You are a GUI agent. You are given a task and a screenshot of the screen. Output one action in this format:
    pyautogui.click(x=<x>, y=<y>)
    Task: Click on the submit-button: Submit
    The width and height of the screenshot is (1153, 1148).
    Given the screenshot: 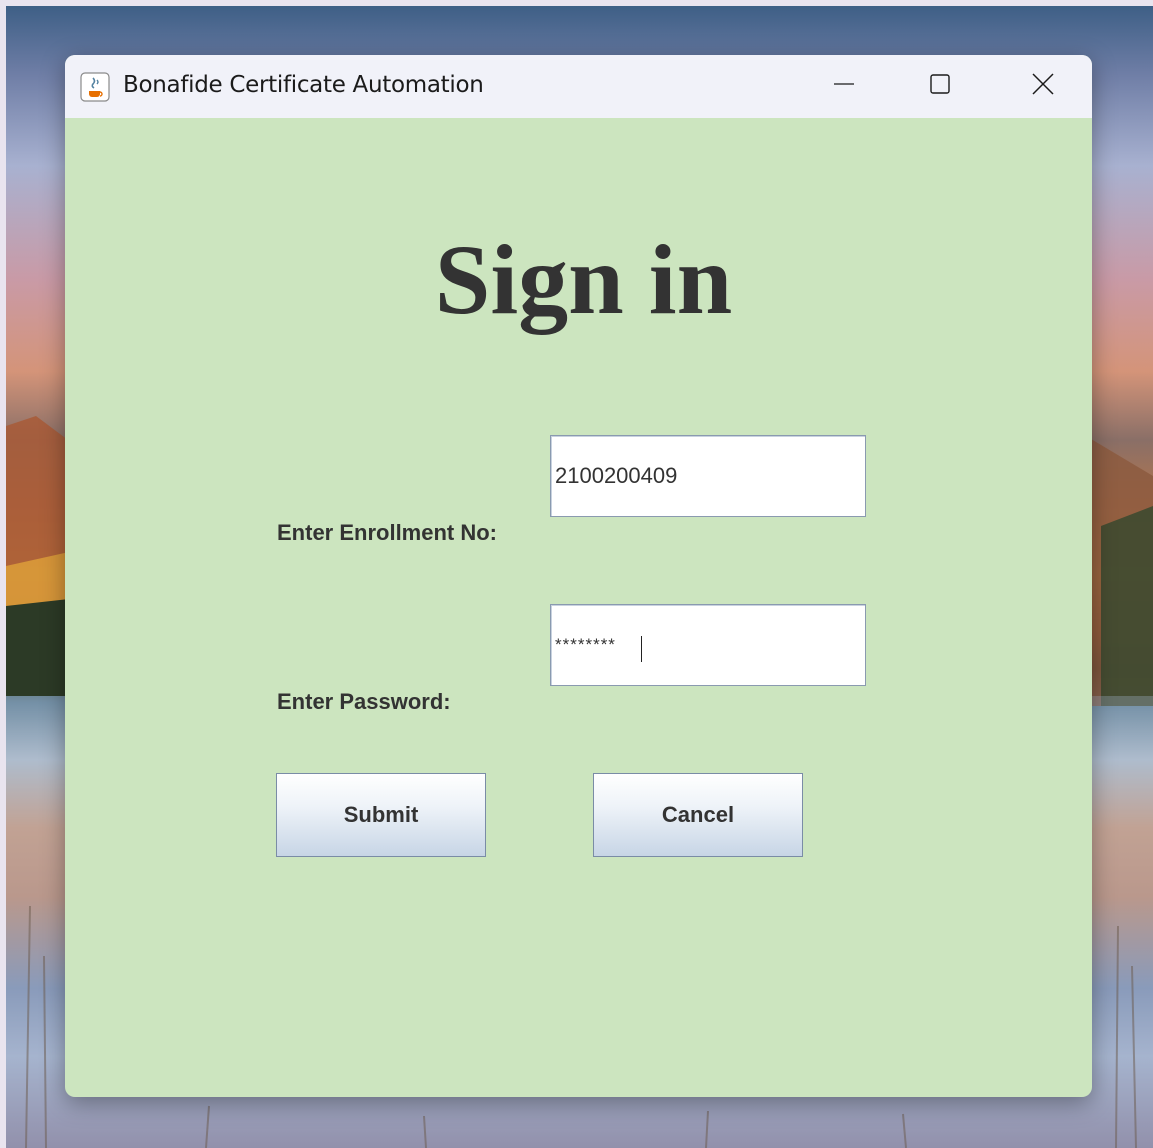 What is the action you would take?
    pyautogui.click(x=381, y=815)
    